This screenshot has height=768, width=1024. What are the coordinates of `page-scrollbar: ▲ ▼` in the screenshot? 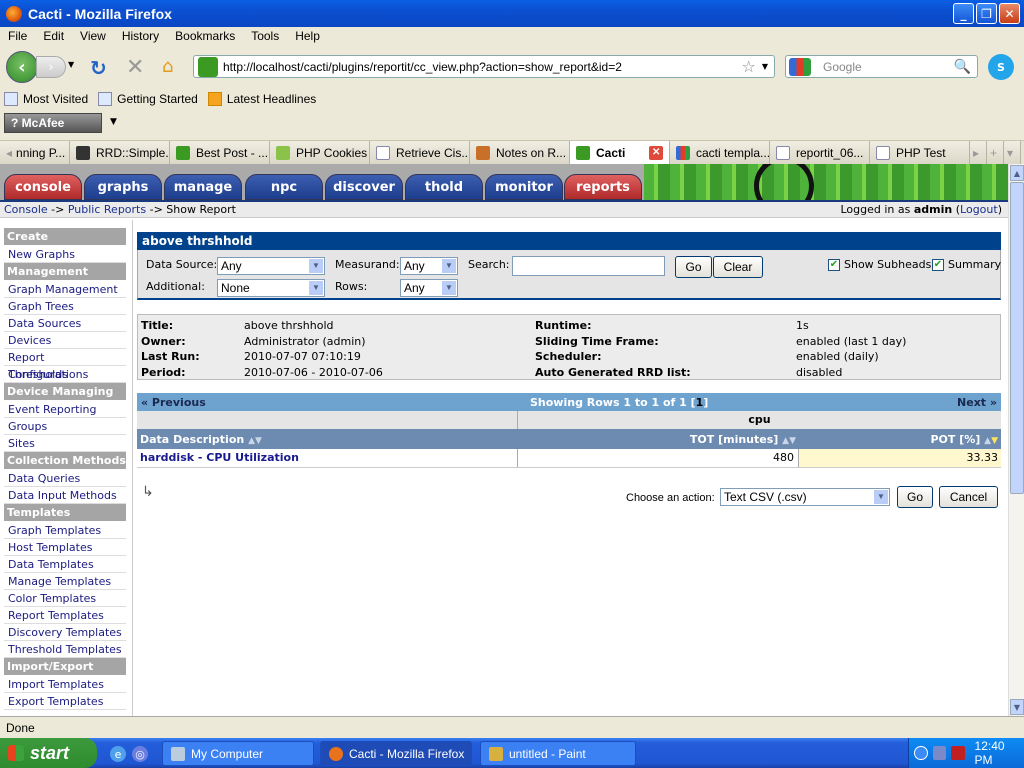 It's located at (1016, 440).